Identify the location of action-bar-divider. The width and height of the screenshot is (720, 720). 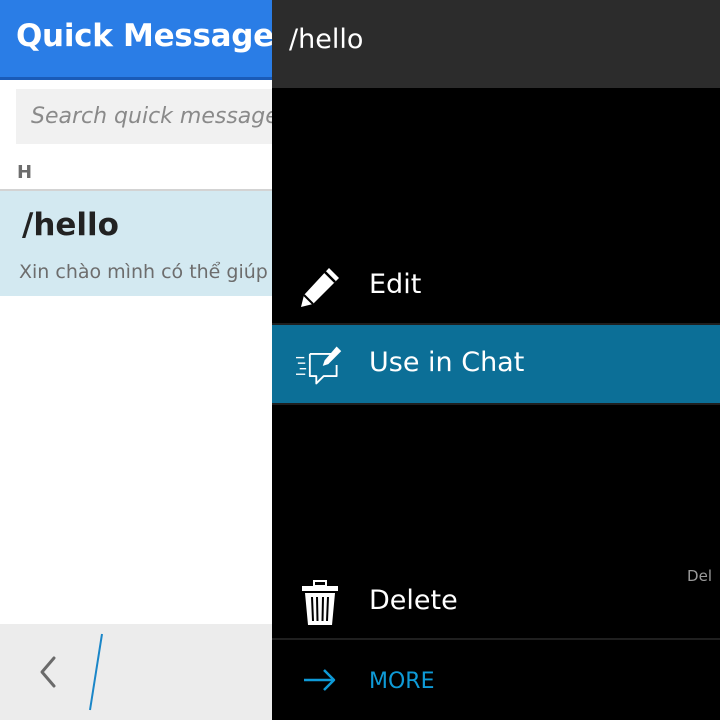
(96, 672).